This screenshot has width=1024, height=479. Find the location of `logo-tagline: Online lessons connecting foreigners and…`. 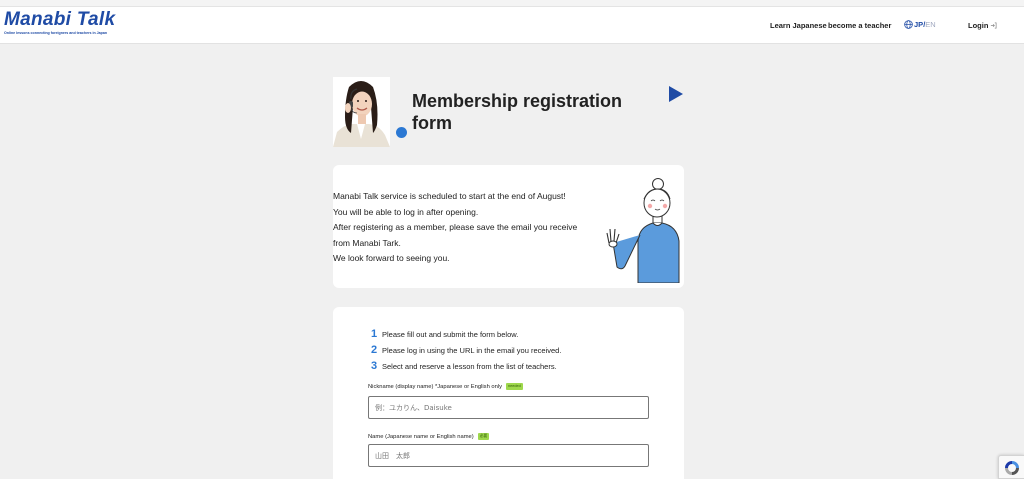

logo-tagline: Online lessons connecting foreigners and… is located at coordinates (56, 33).